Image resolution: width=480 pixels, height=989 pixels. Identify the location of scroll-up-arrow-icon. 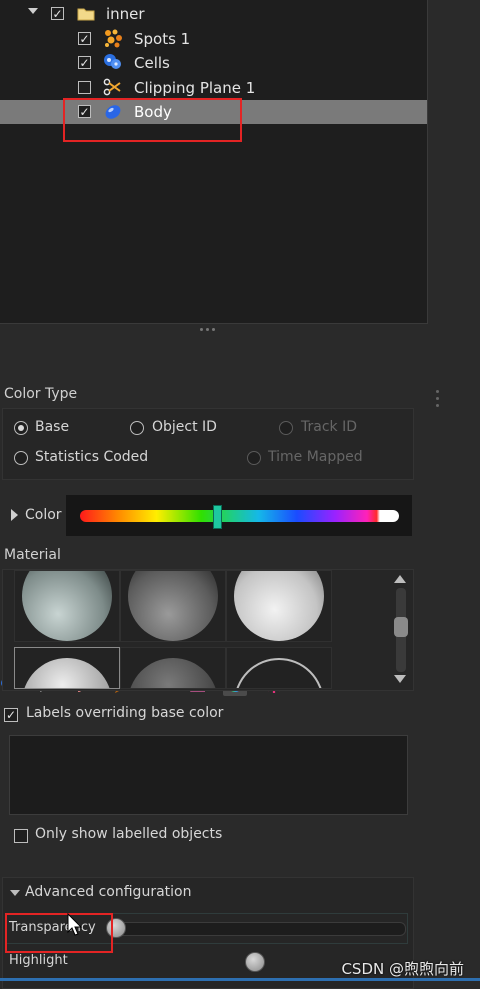
(400, 579).